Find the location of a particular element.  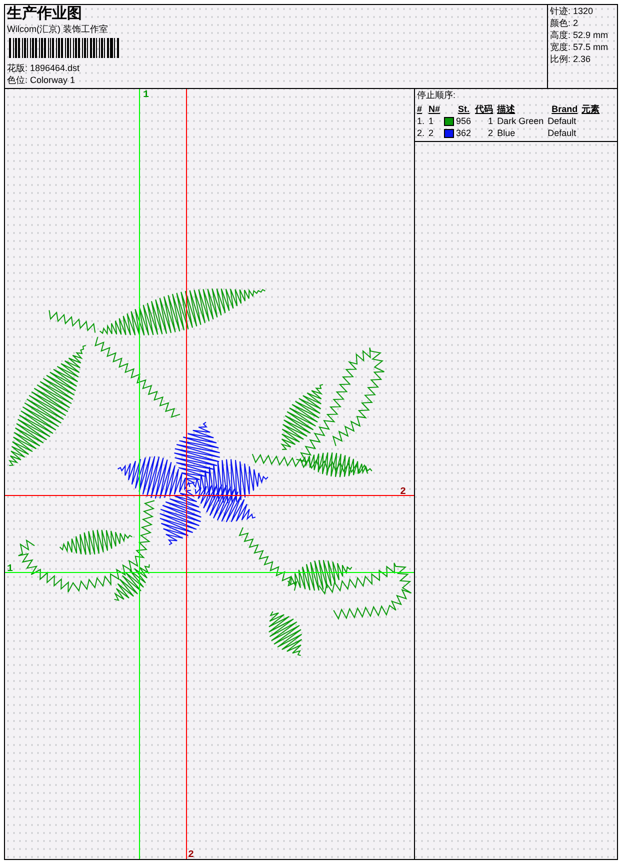

stat-text: 颜色: 2 is located at coordinates (564, 23).